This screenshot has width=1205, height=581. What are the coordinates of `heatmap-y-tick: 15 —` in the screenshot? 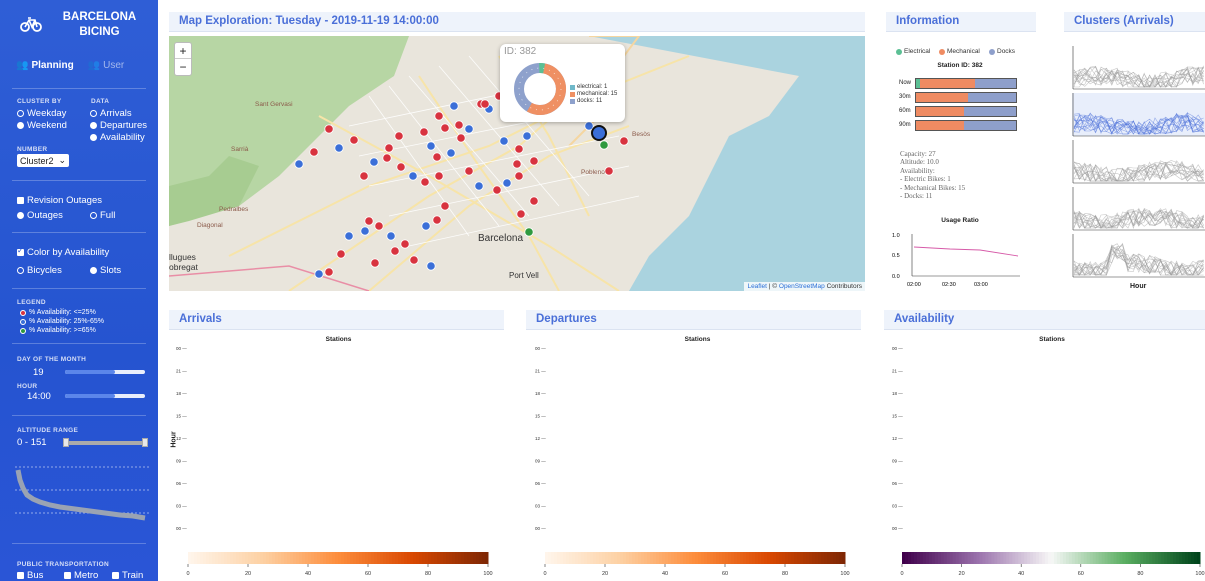 It's located at (897, 416).